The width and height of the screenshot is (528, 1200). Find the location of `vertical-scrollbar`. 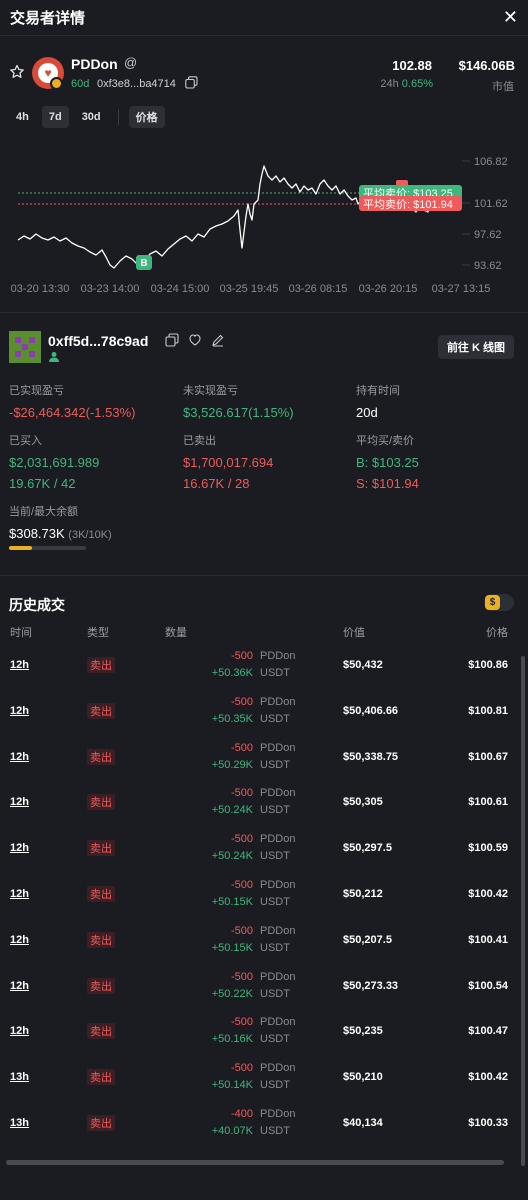

vertical-scrollbar is located at coordinates (523, 911).